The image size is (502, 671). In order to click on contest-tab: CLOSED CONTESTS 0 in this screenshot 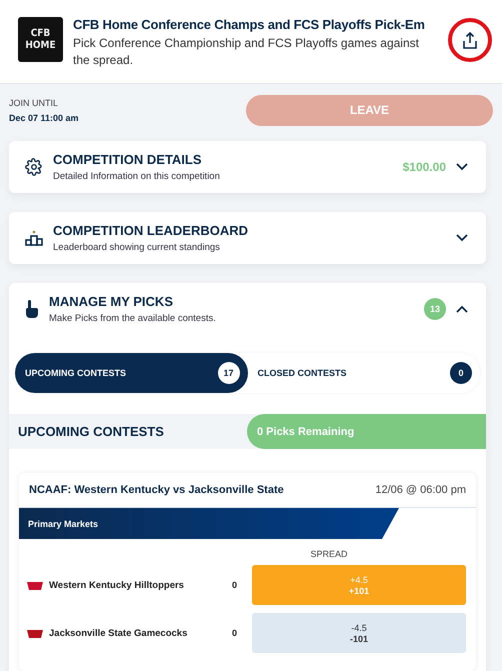, I will do `click(364, 373)`.